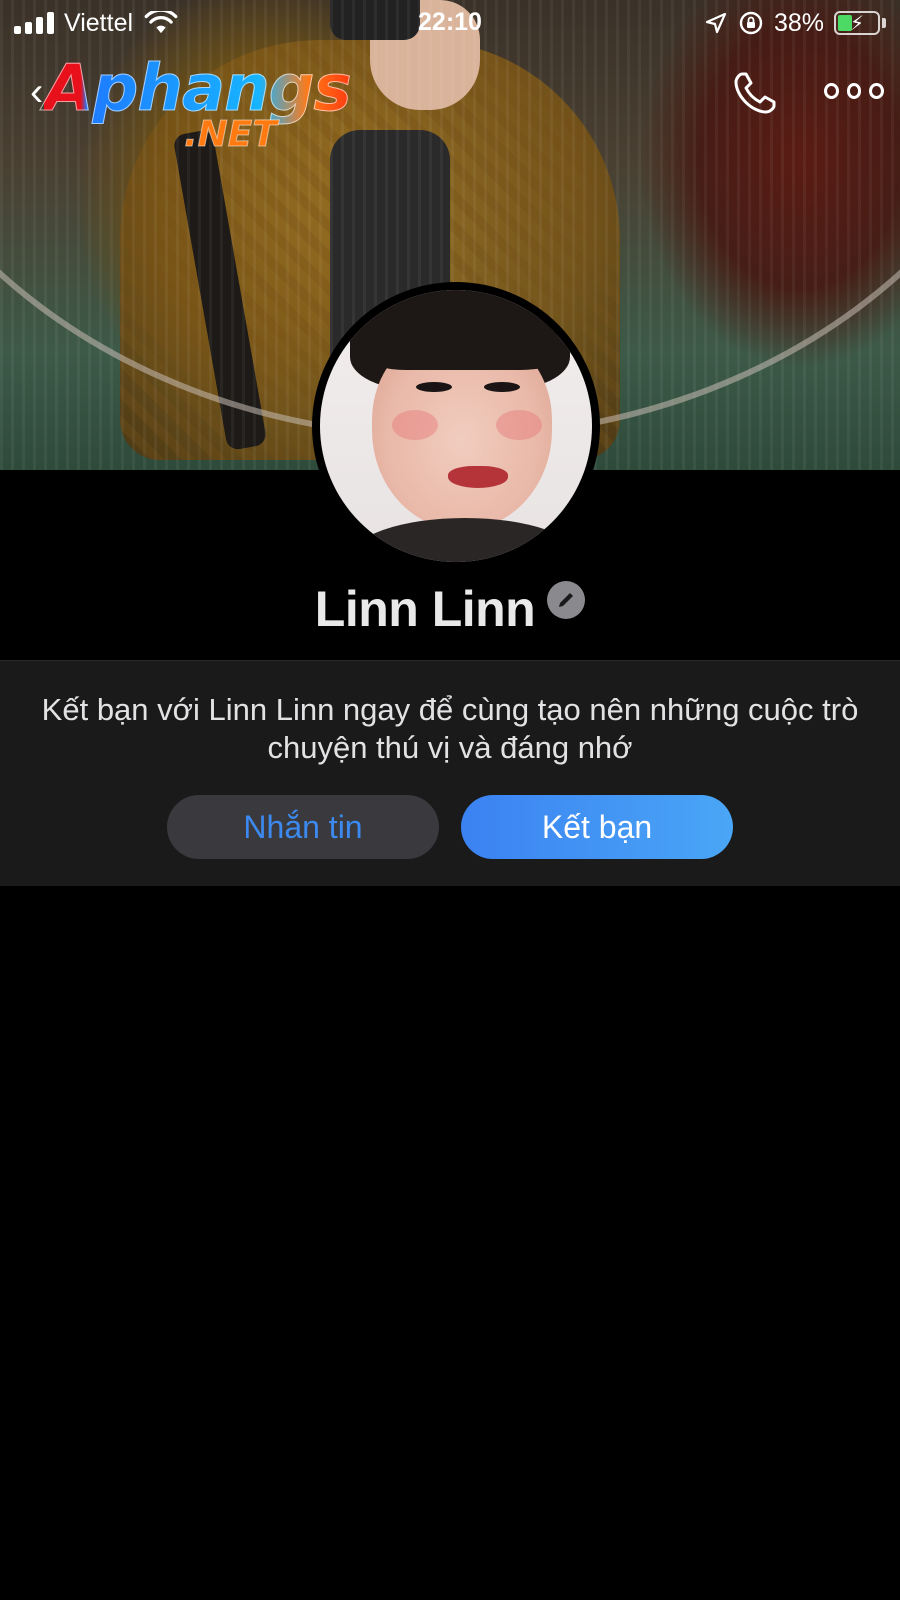  I want to click on watermark-logo: Aphangs .NET, so click(198, 107).